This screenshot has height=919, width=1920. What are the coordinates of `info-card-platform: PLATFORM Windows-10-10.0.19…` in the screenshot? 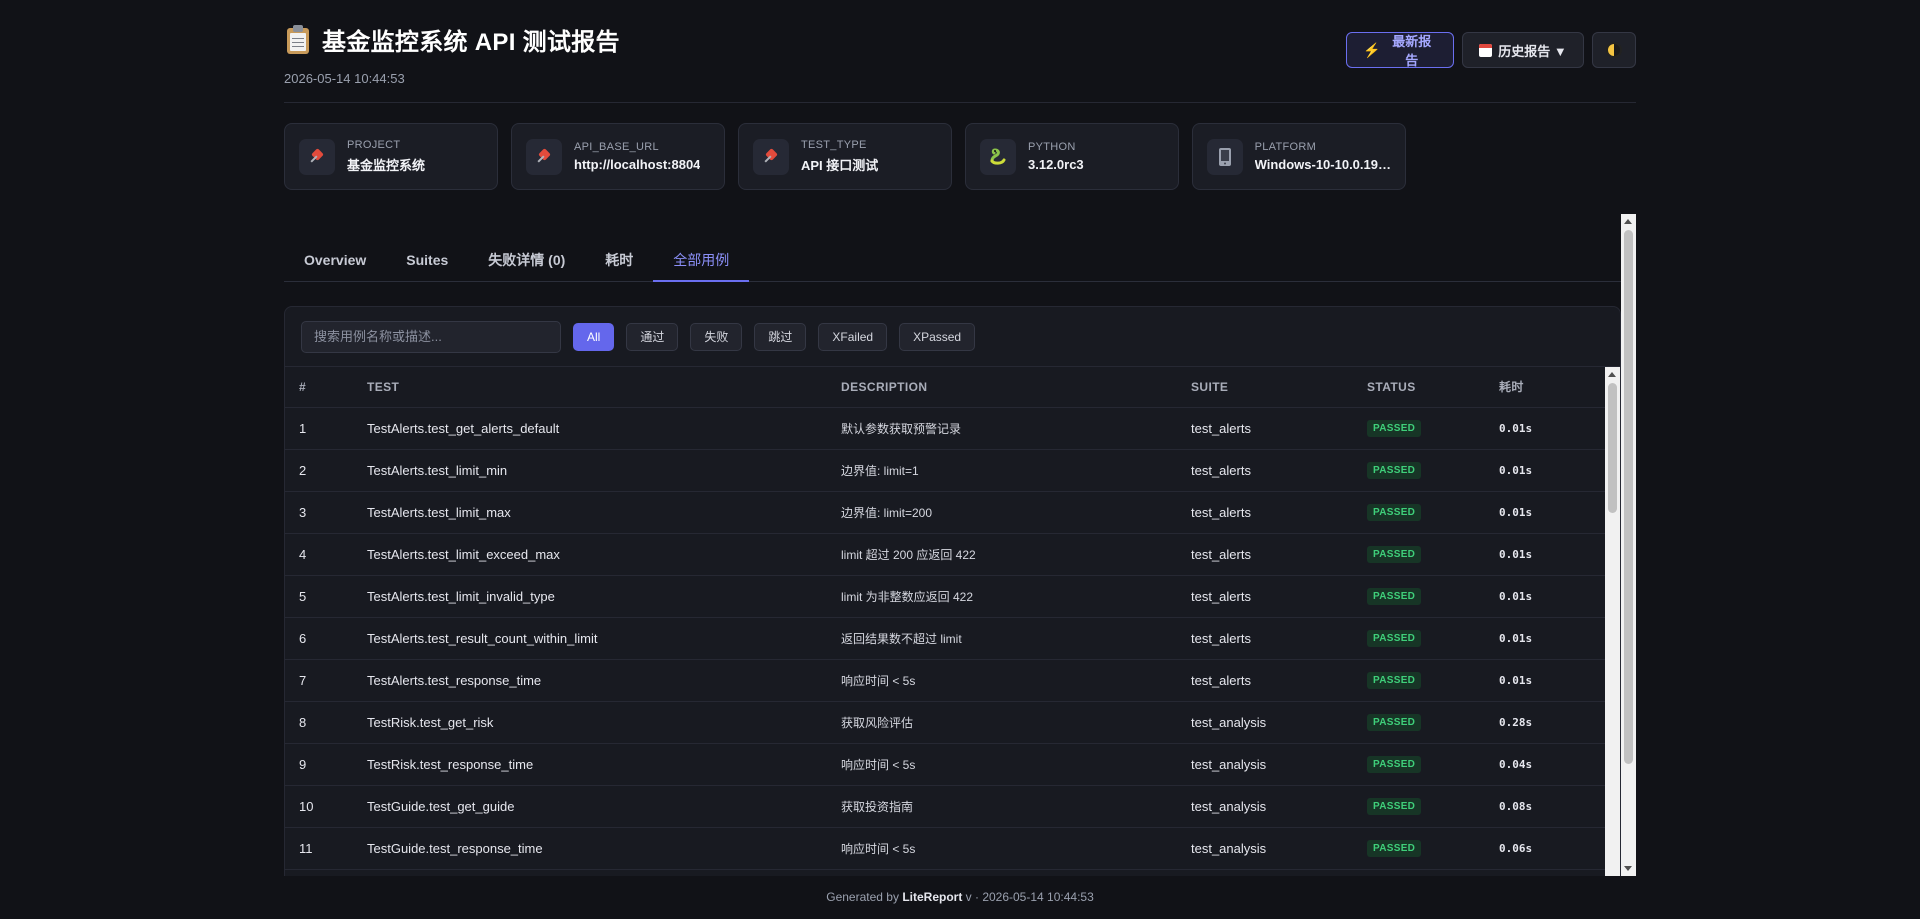 It's located at (1299, 156).